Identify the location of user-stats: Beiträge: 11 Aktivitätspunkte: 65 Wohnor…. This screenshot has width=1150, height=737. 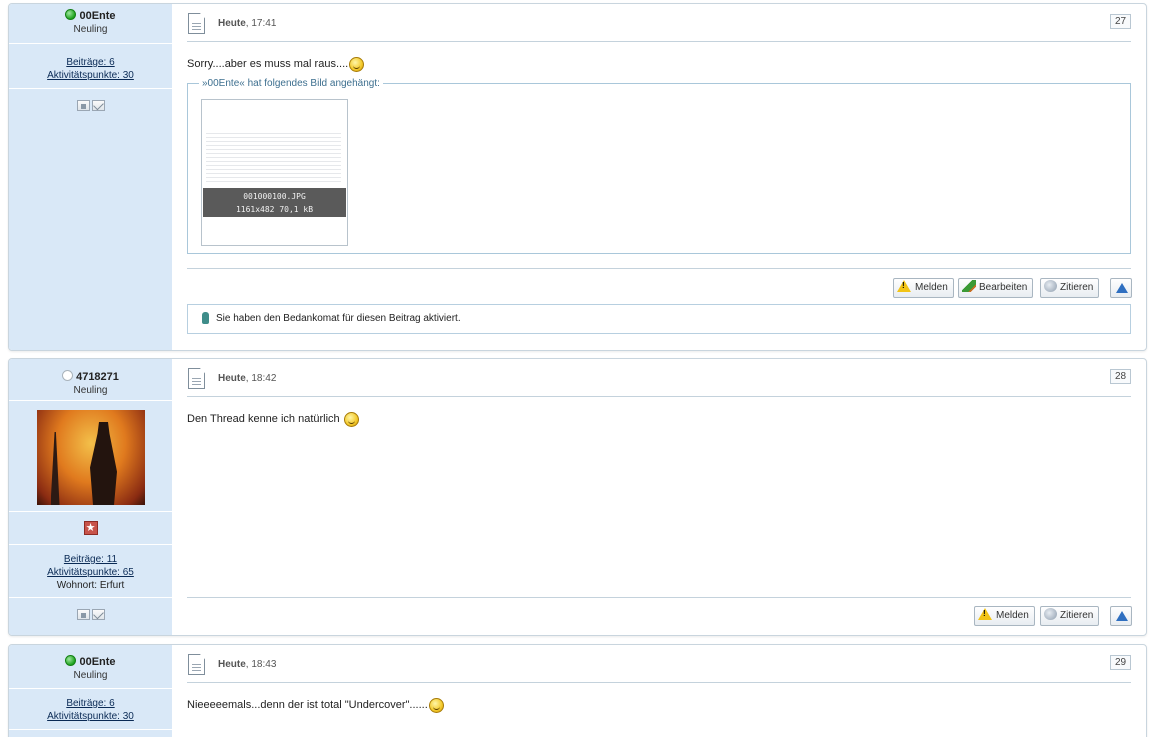
(90, 572).